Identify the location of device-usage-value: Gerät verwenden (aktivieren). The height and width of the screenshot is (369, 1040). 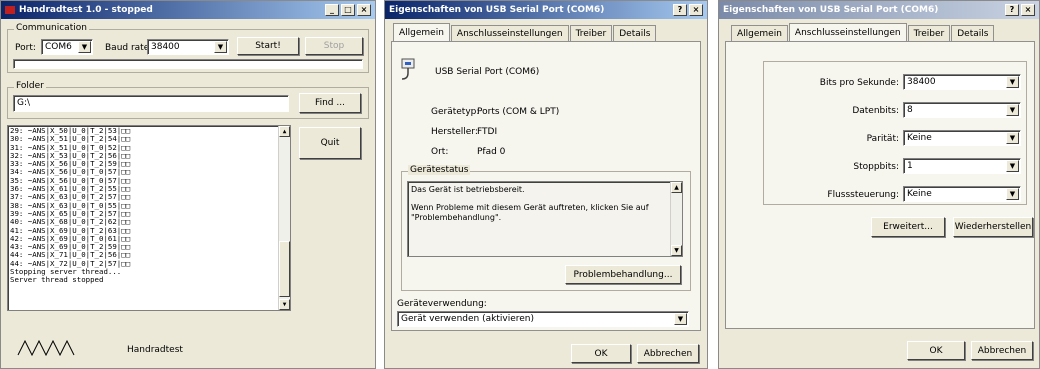
(467, 319).